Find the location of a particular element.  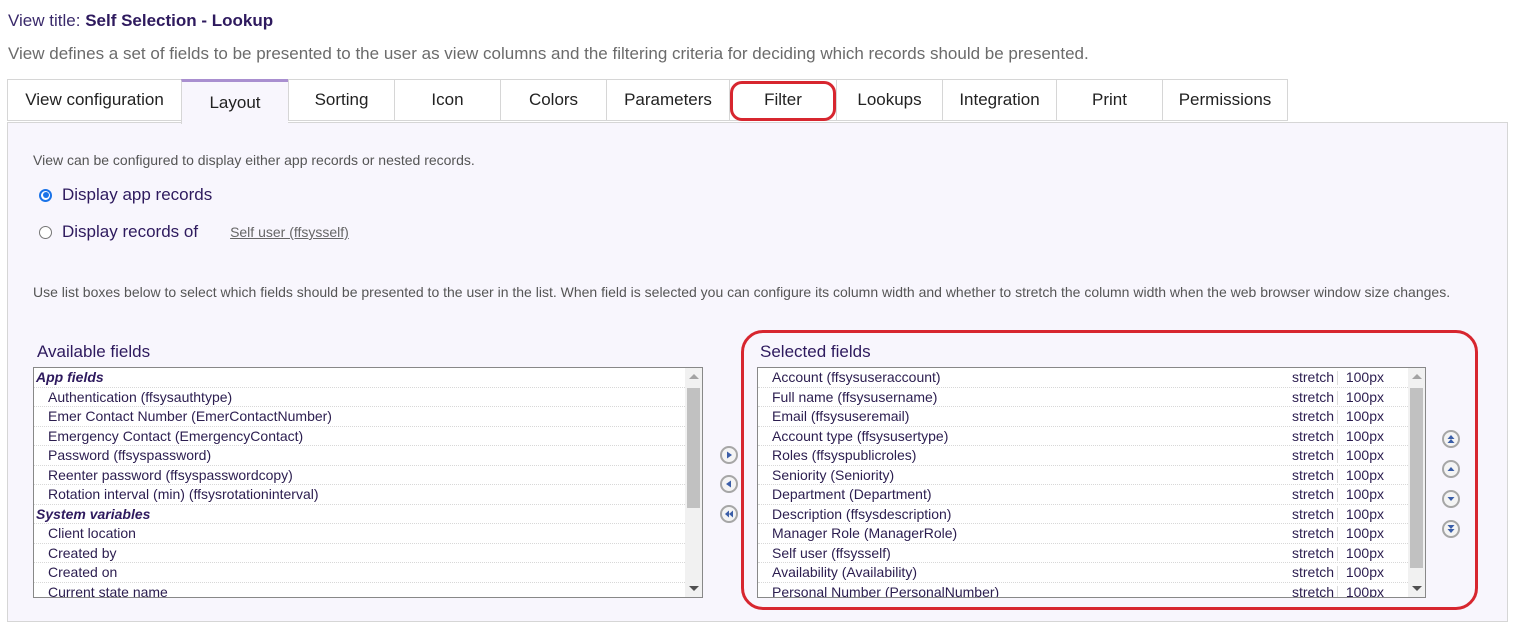

tab-parameters: Parameters is located at coordinates (667, 100).